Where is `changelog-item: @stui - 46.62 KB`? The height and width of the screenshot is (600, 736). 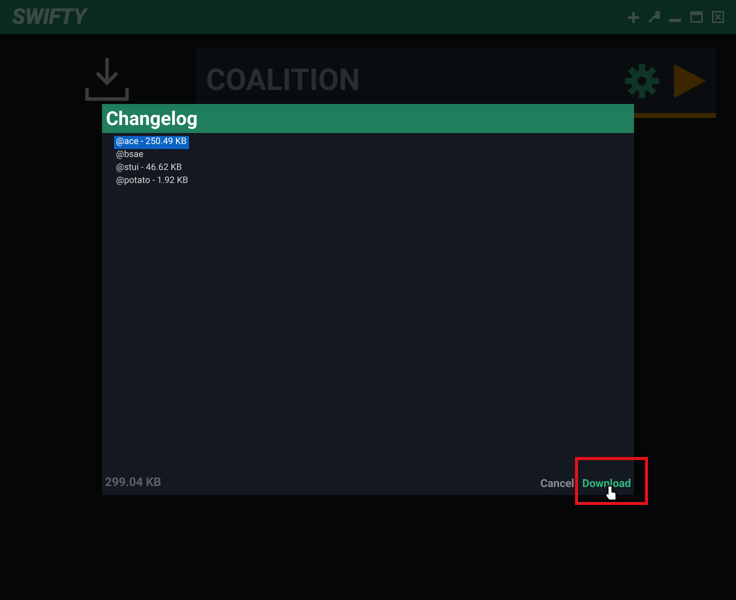
changelog-item: @stui - 46.62 KB is located at coordinates (149, 168).